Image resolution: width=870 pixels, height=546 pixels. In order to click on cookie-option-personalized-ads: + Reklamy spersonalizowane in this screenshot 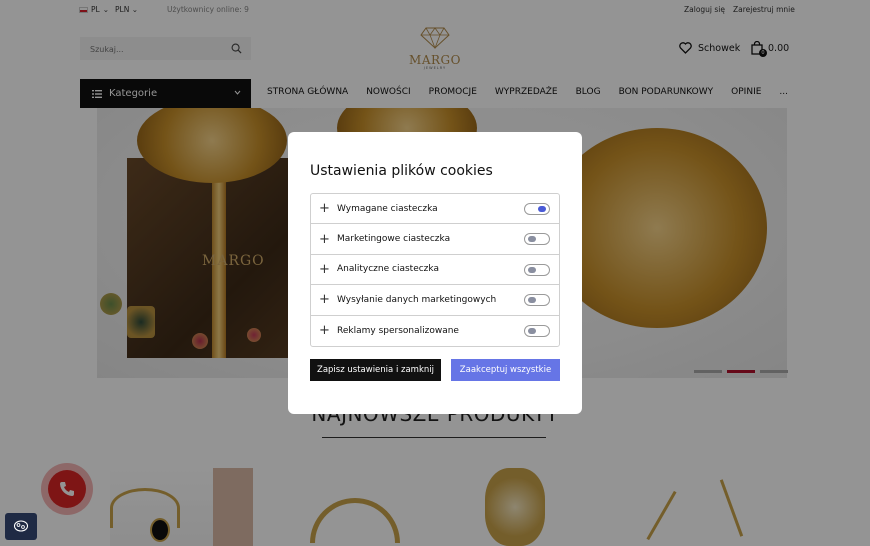, I will do `click(435, 331)`.